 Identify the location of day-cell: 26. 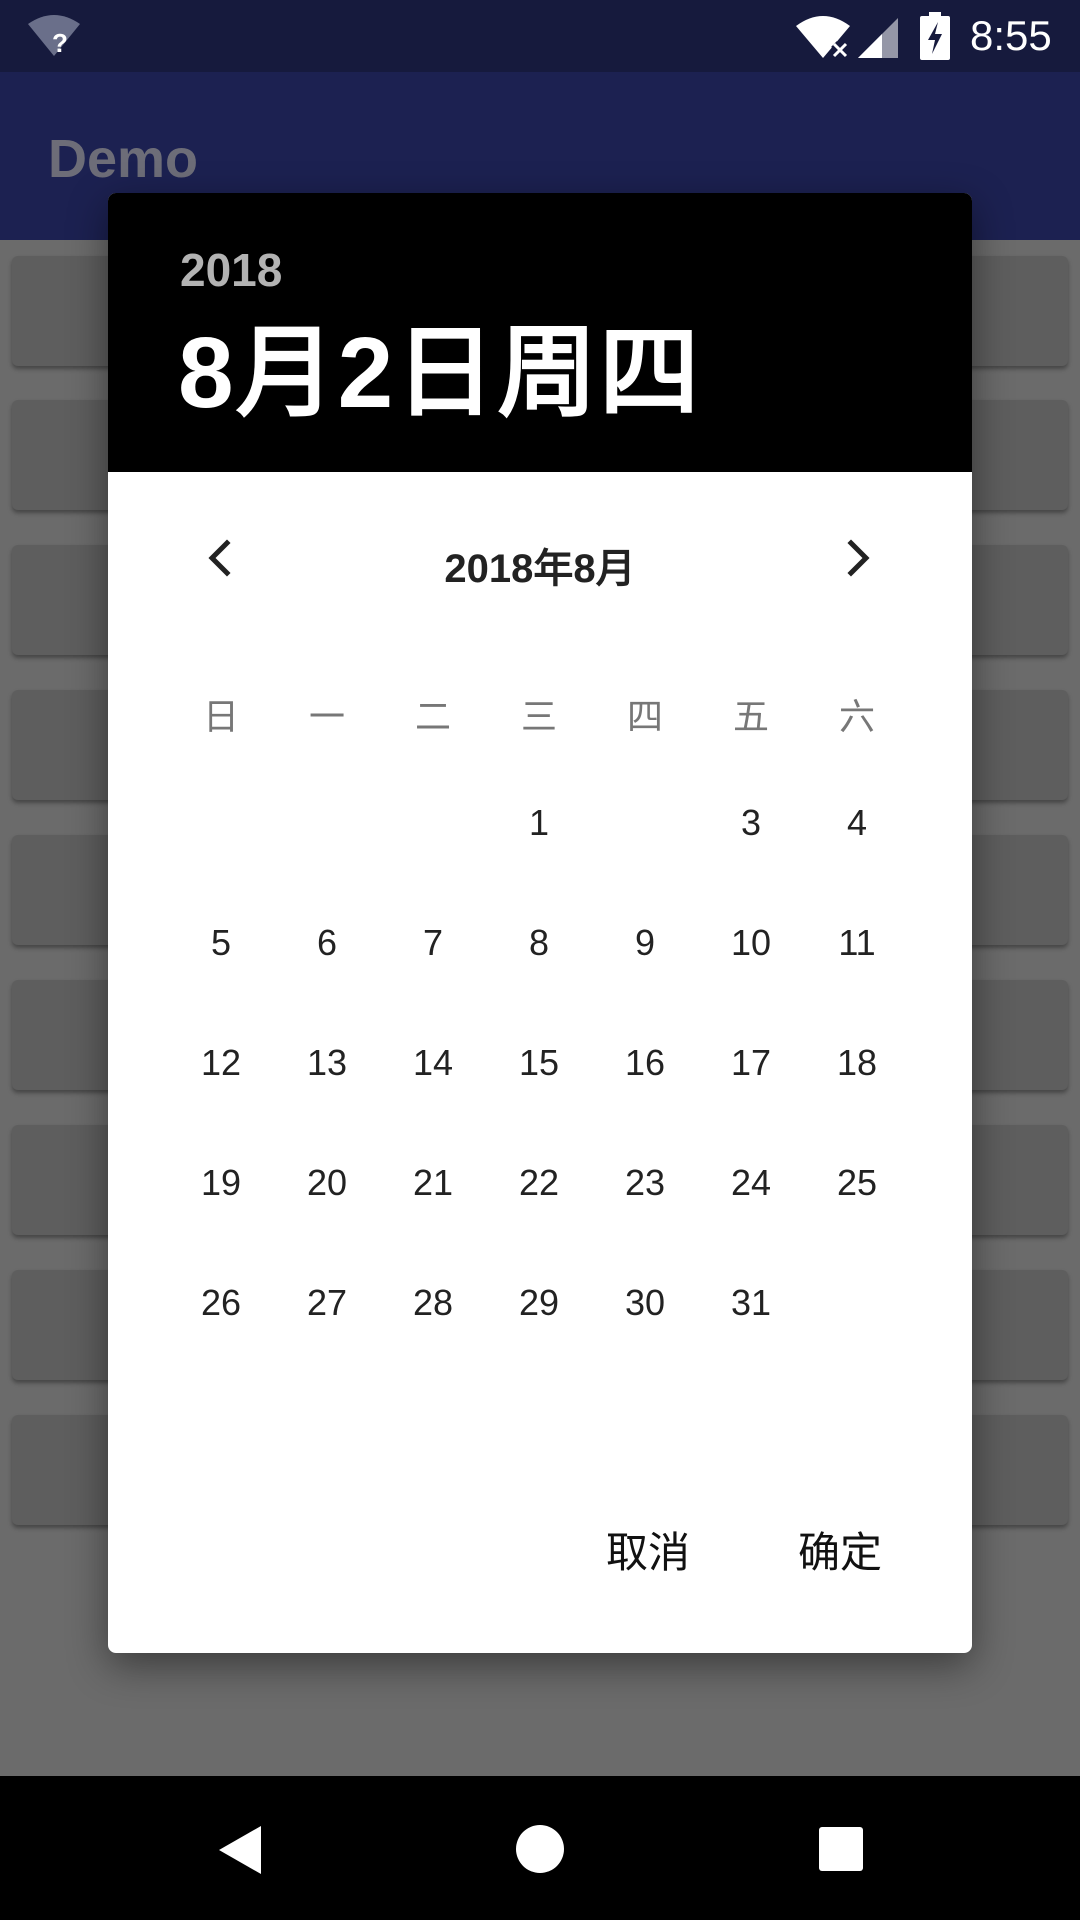
(221, 1303).